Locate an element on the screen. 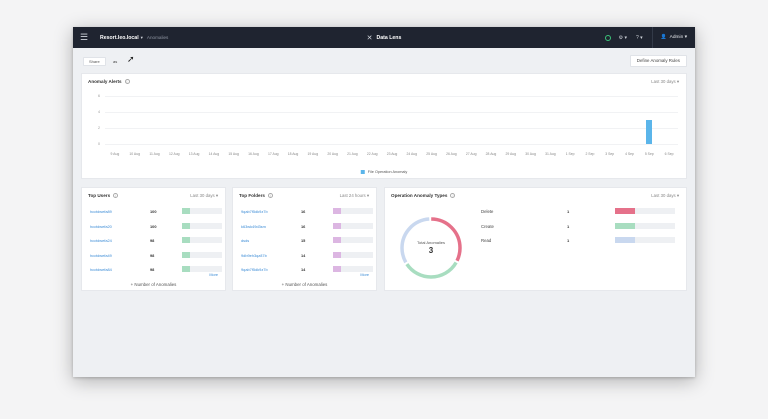 This screenshot has height=419, width=768. operation-types-title: Operation Anomaly Types i is located at coordinates (423, 195).